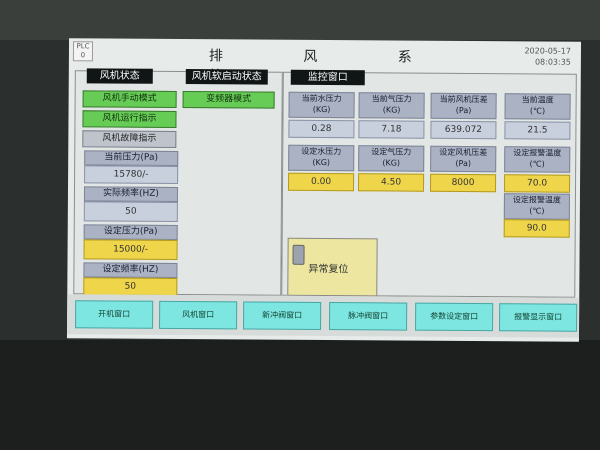 This screenshot has height=450, width=600. What do you see at coordinates (226, 77) in the screenshot?
I see `softstart-header: 风机软启动状态` at bounding box center [226, 77].